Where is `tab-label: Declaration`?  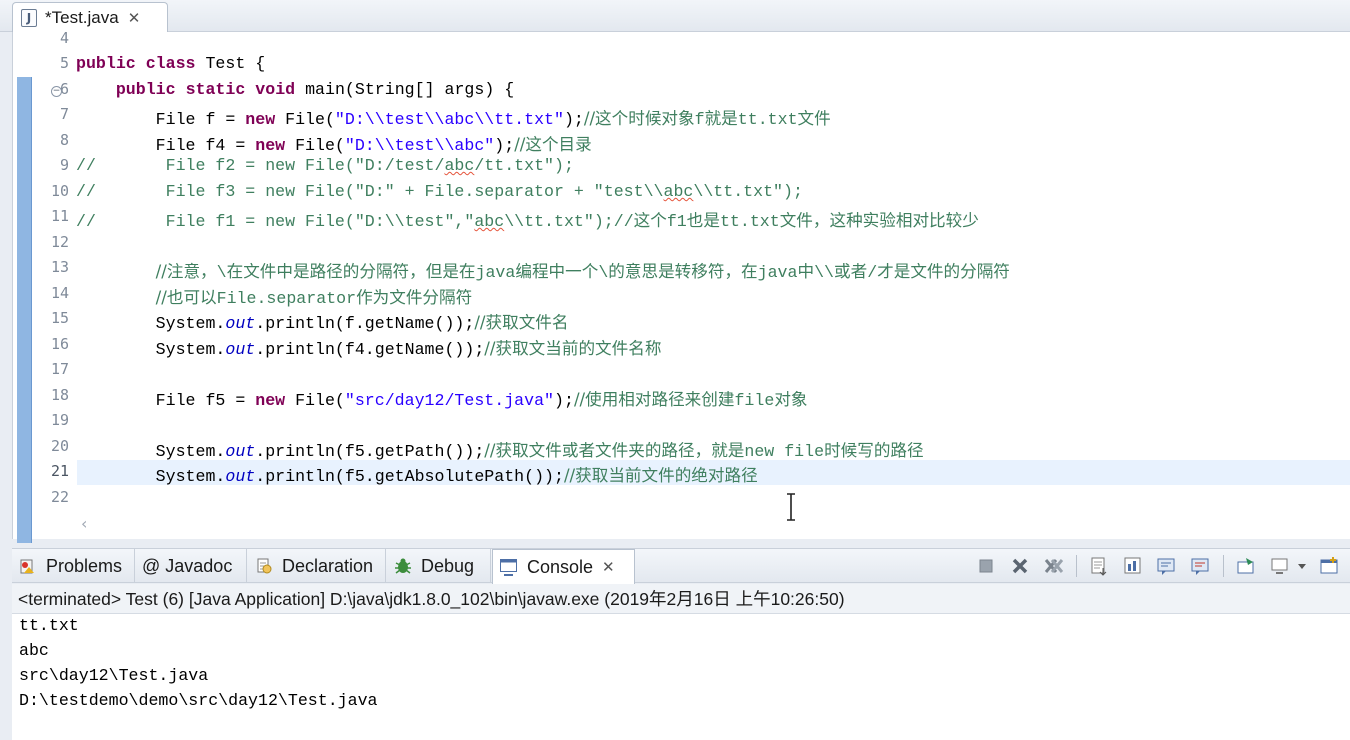 tab-label: Declaration is located at coordinates (328, 565).